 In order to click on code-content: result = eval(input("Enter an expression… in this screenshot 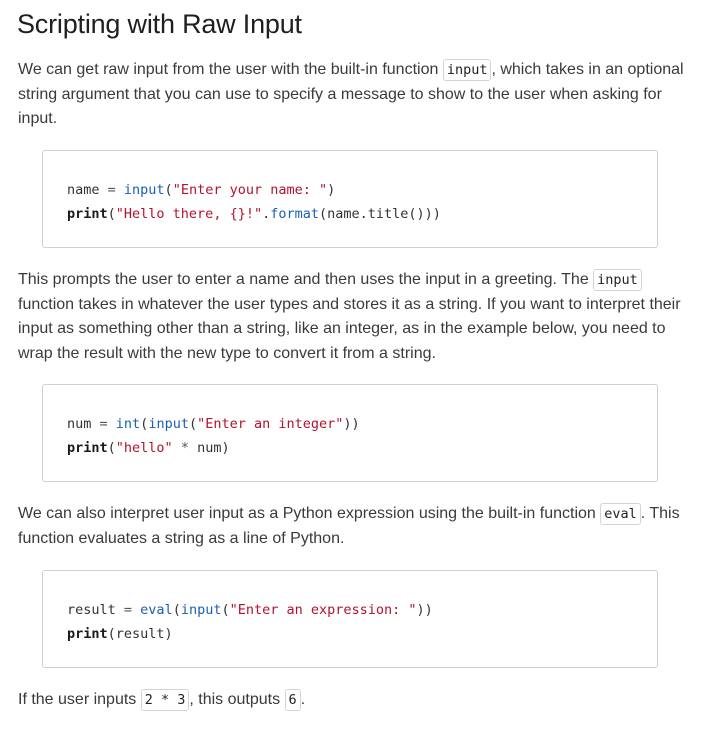, I will do `click(250, 622)`.